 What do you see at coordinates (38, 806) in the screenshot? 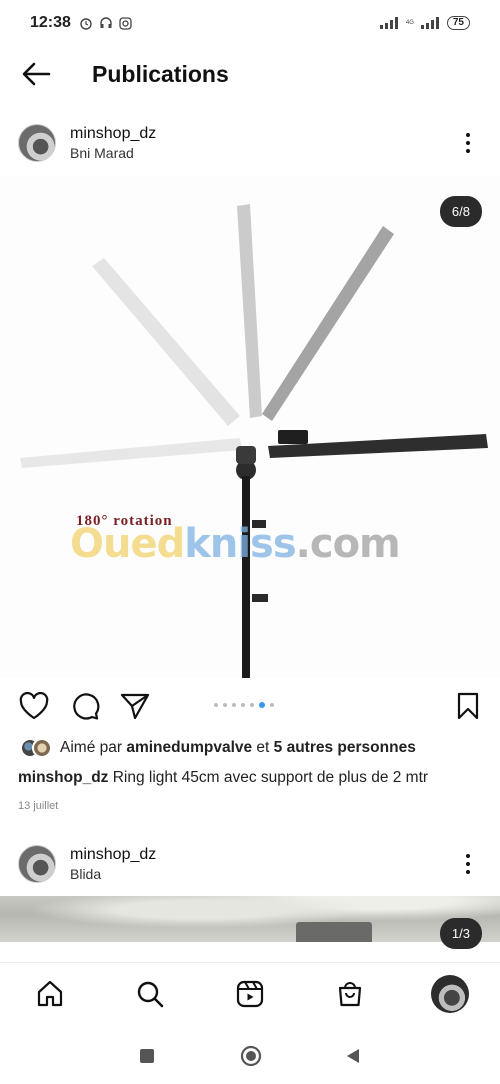
I see `post-date: 13 juillet` at bounding box center [38, 806].